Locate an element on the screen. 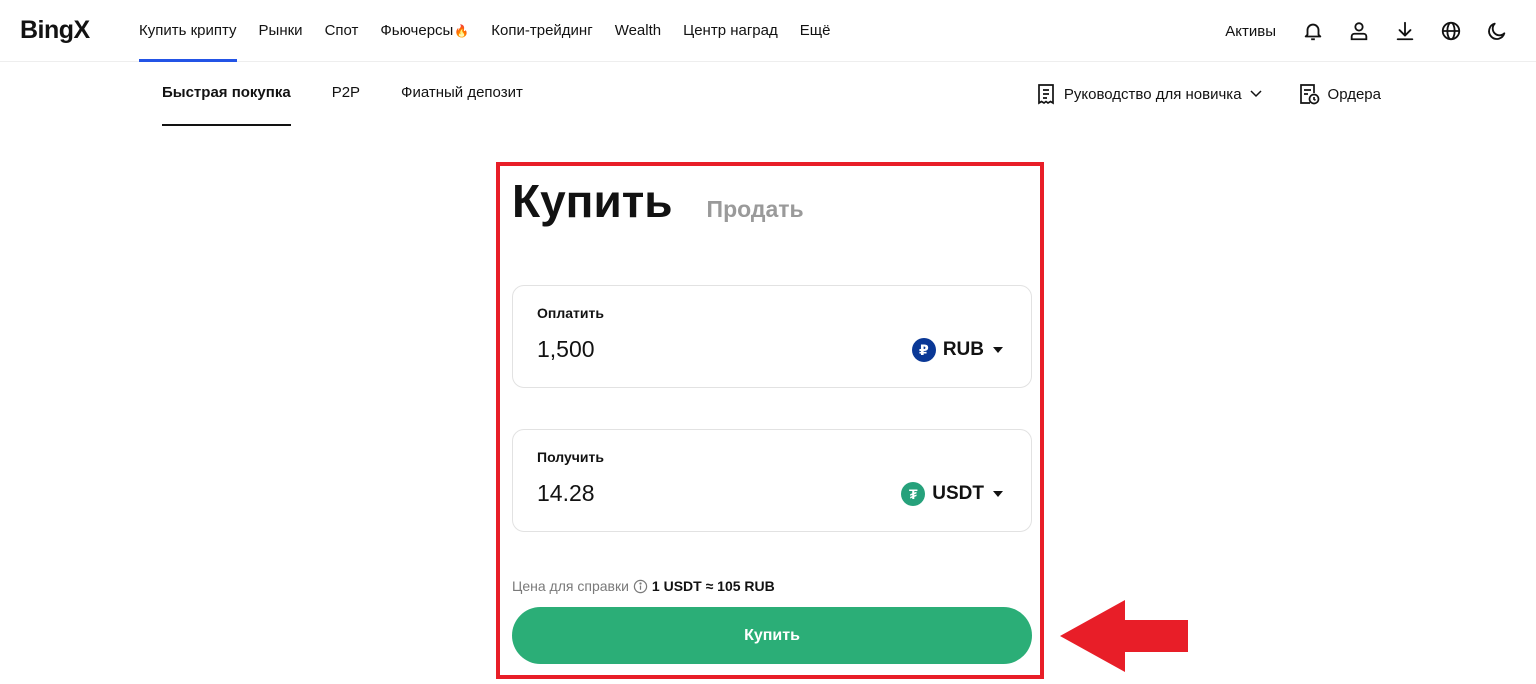 This screenshot has height=684, width=1536. pay-label: Оплатить is located at coordinates (570, 313).